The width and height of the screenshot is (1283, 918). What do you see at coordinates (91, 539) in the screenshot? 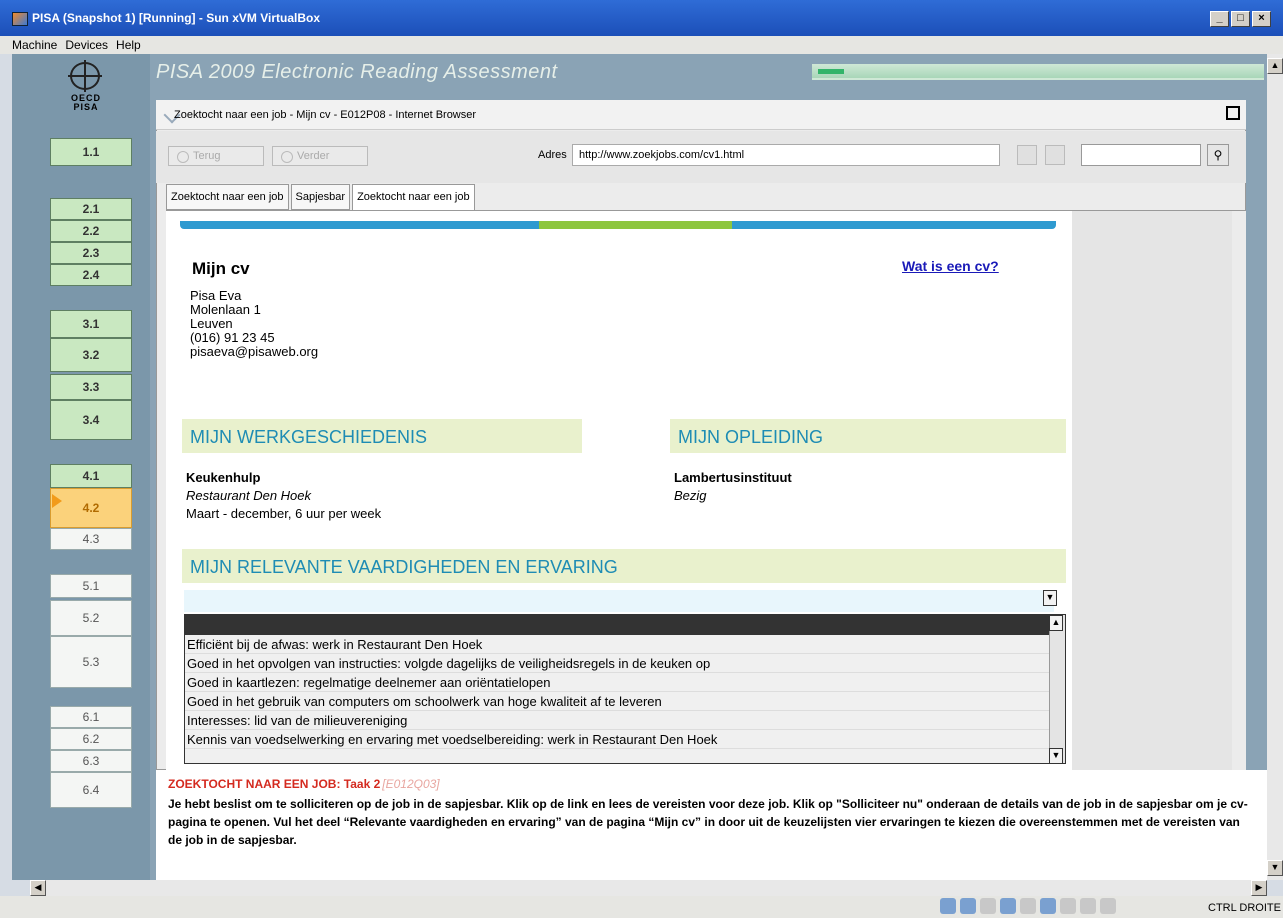
I see `unit-button-4-3: 4.3` at bounding box center [91, 539].